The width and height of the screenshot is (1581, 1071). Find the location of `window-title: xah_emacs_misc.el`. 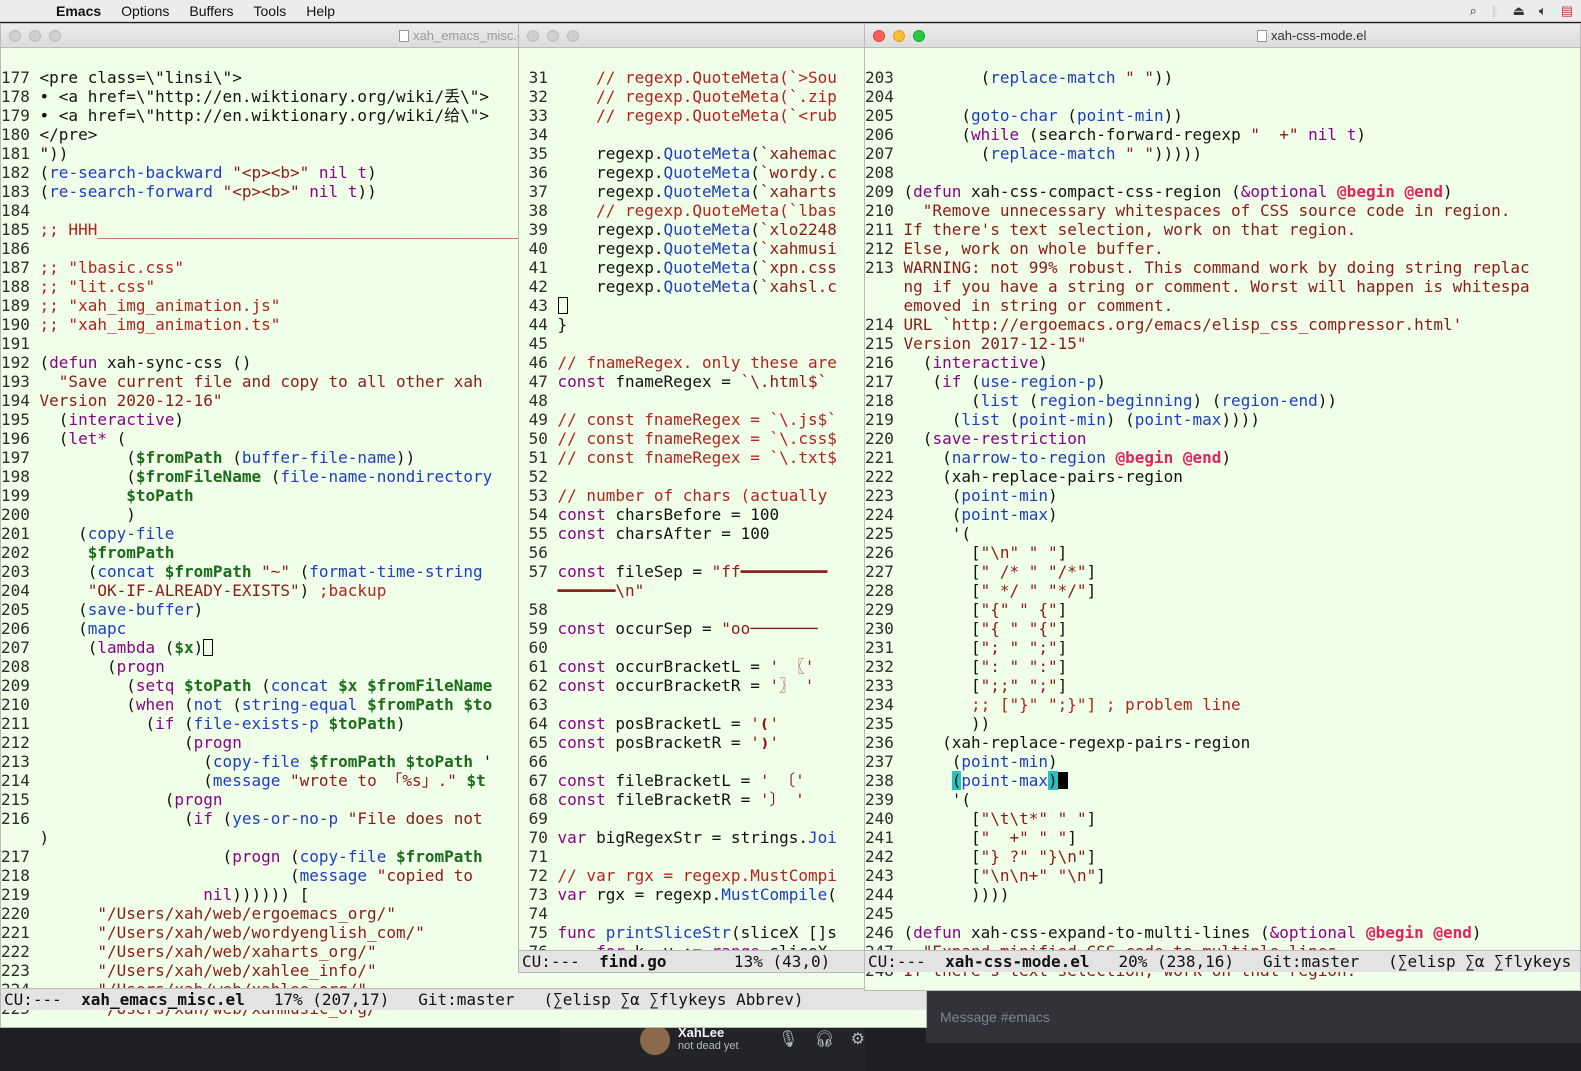

window-title: xah_emacs_misc.el is located at coordinates (470, 35).